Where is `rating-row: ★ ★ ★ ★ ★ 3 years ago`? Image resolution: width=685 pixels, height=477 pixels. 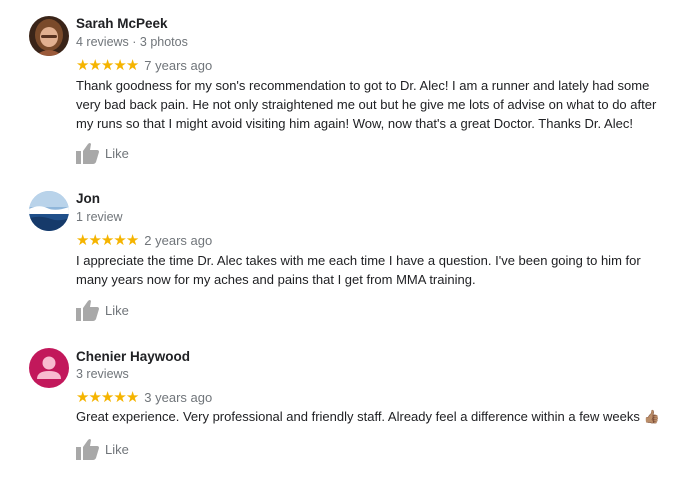
rating-row: ★ ★ ★ ★ ★ 3 years ago is located at coordinates (144, 397).